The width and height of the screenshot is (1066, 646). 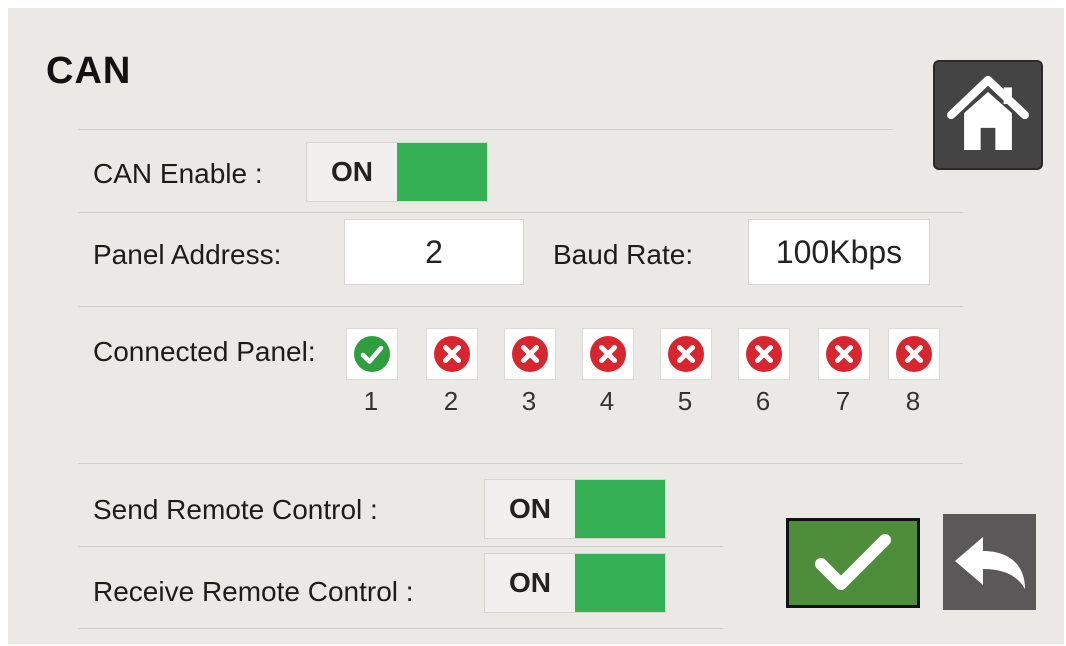 I want to click on page-title: CAN, so click(x=89, y=71).